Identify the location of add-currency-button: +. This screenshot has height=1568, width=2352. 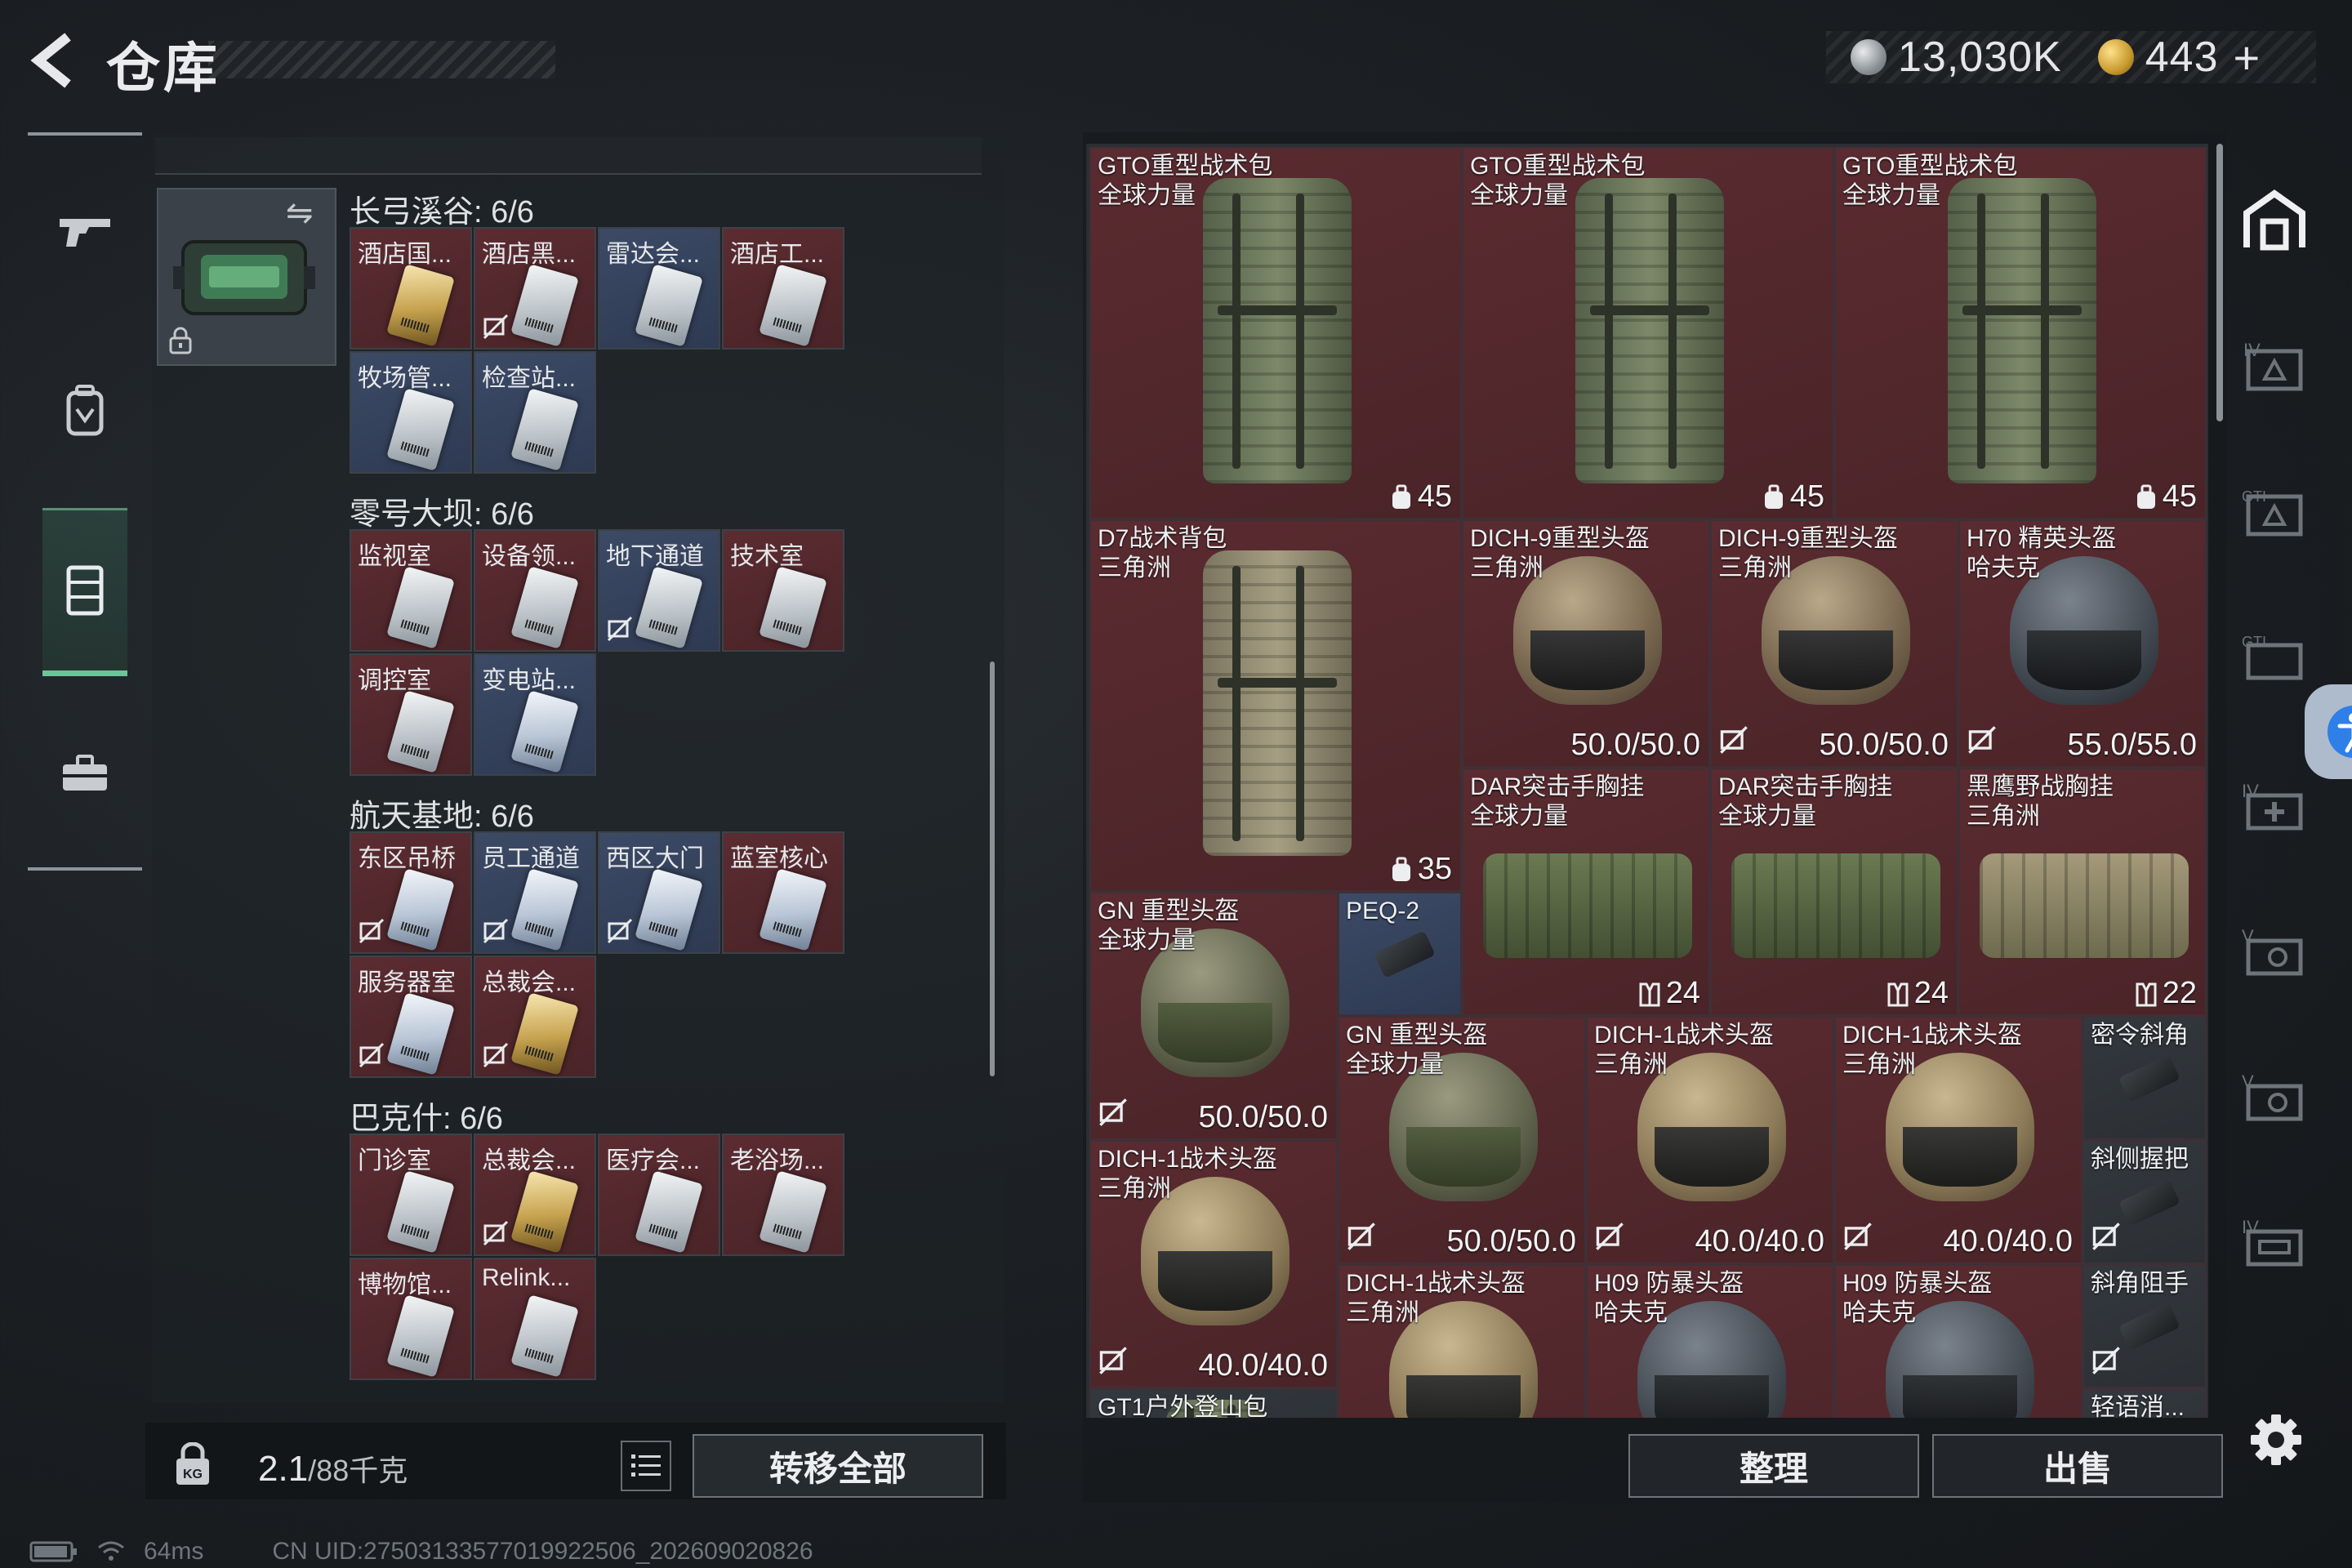
(2247, 58).